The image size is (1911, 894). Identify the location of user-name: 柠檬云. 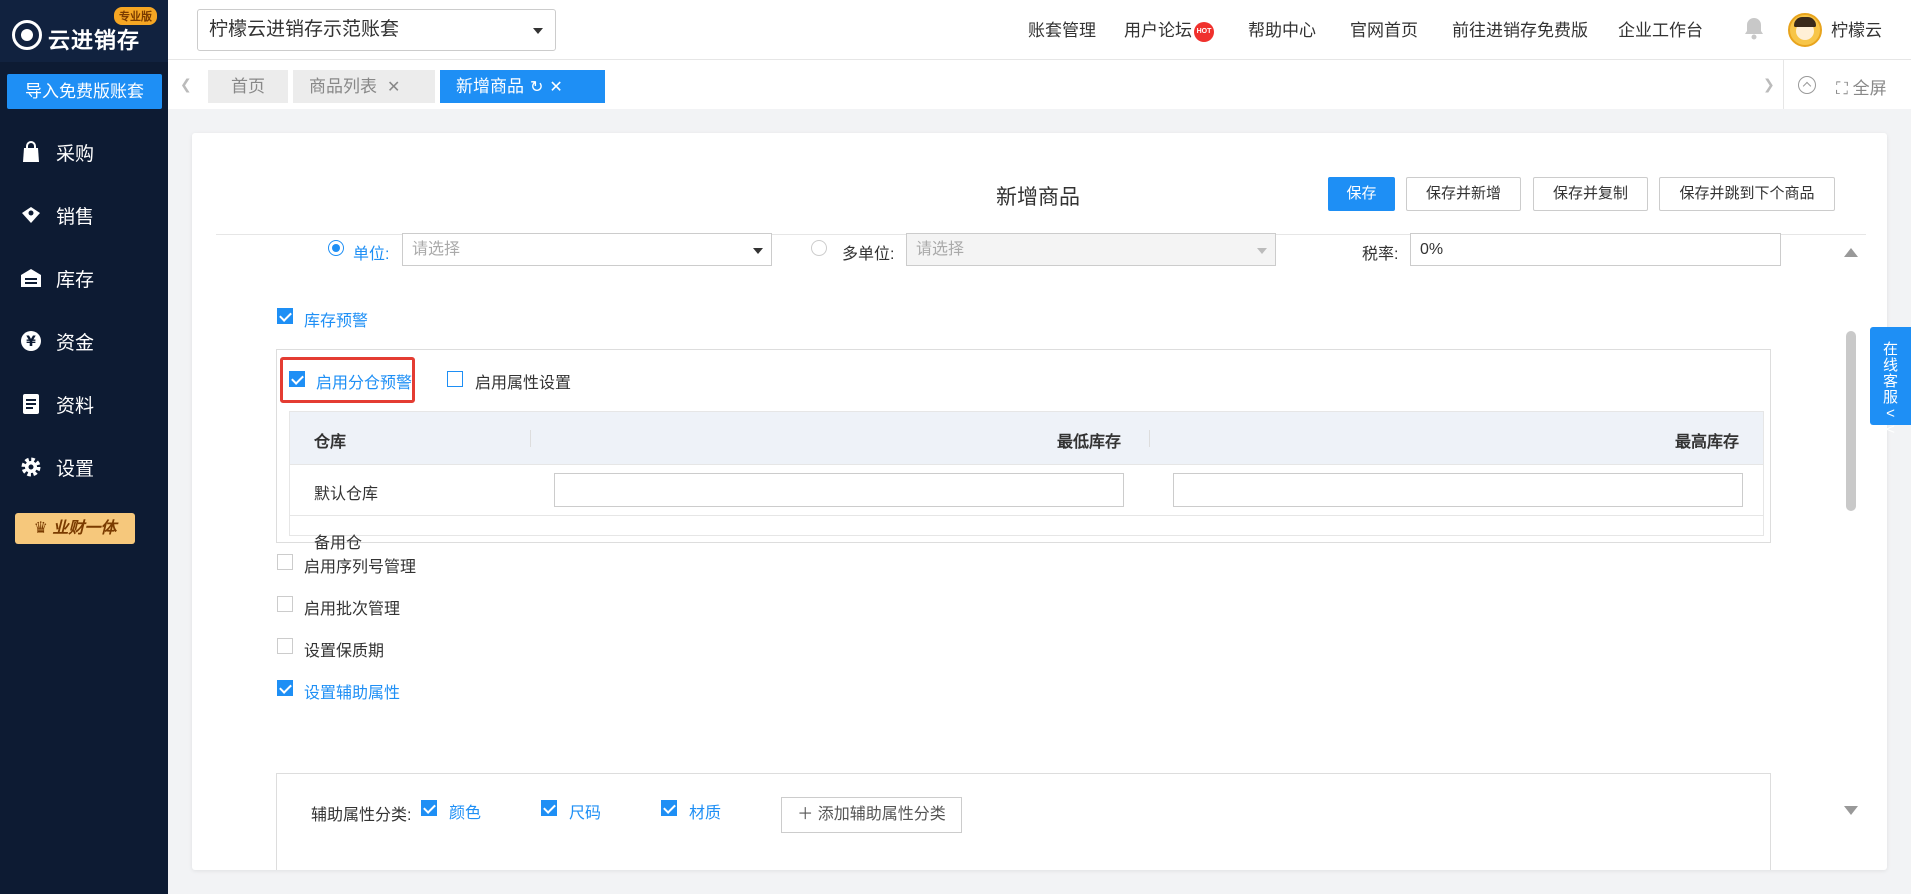
(1856, 28).